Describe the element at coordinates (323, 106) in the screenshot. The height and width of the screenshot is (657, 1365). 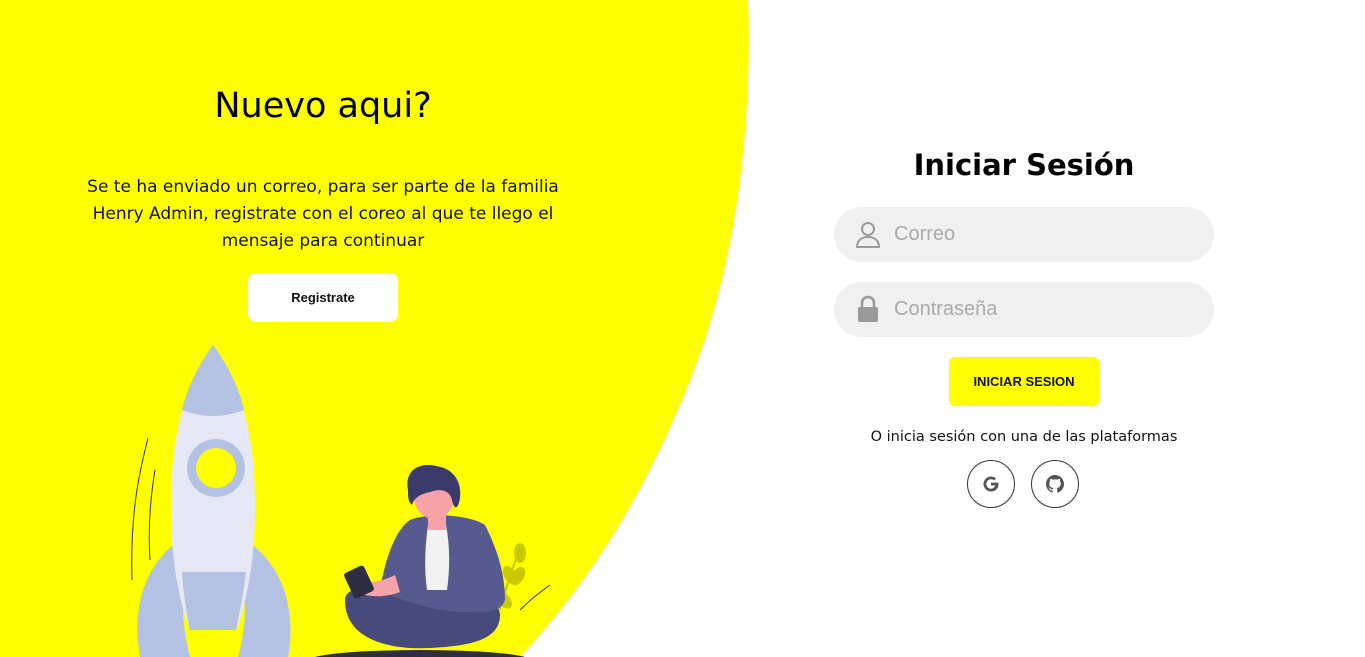
I see `welcome-title: Nuevo aqui?` at that location.